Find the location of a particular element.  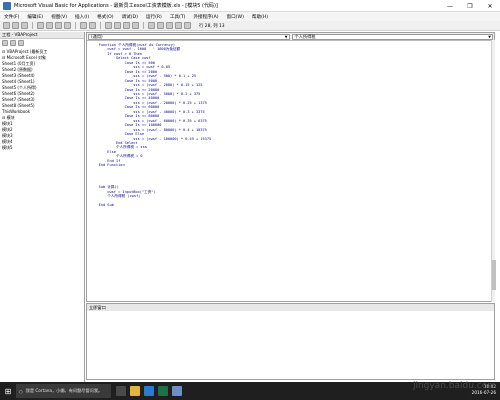

redo-icon is located at coordinates (92, 25).